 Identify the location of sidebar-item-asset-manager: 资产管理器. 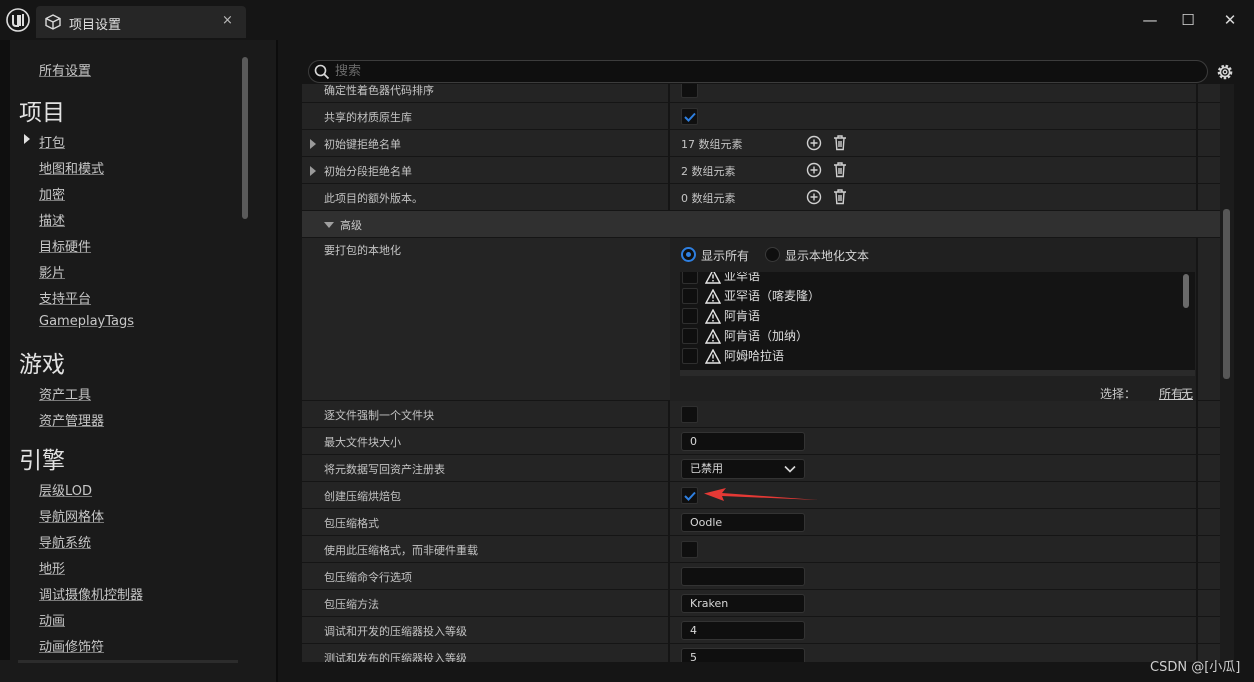
(71, 419).